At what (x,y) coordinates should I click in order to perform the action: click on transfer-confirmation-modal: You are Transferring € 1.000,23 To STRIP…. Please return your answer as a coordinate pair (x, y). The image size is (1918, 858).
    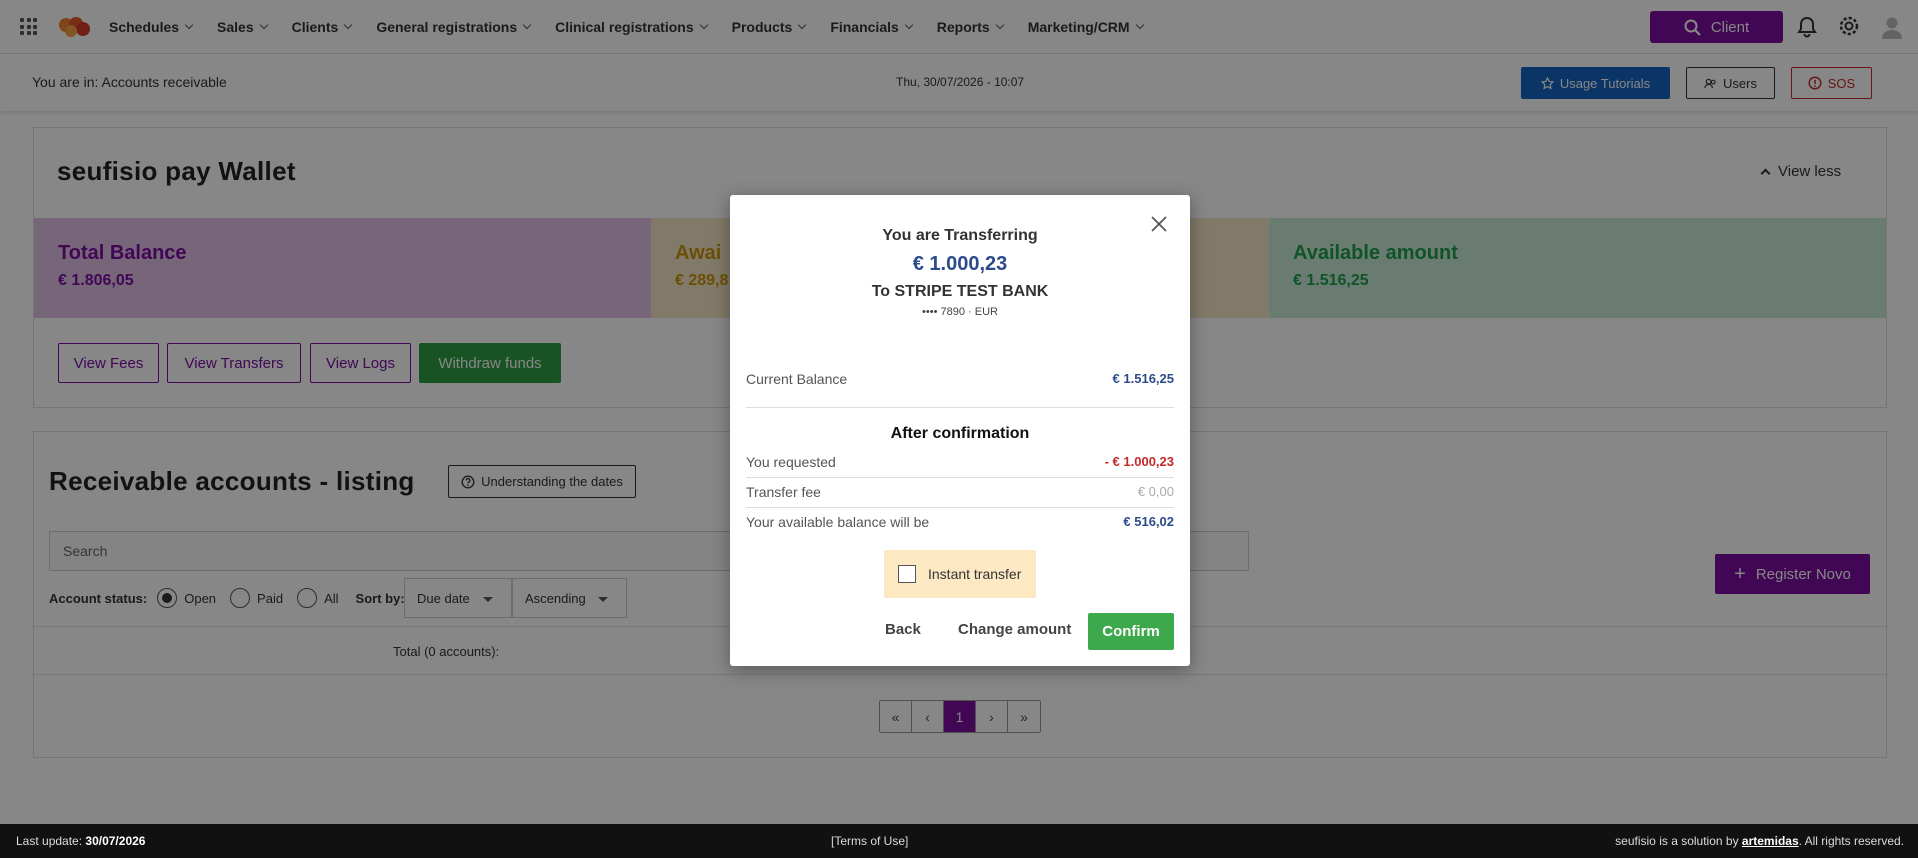
    Looking at the image, I should click on (960, 430).